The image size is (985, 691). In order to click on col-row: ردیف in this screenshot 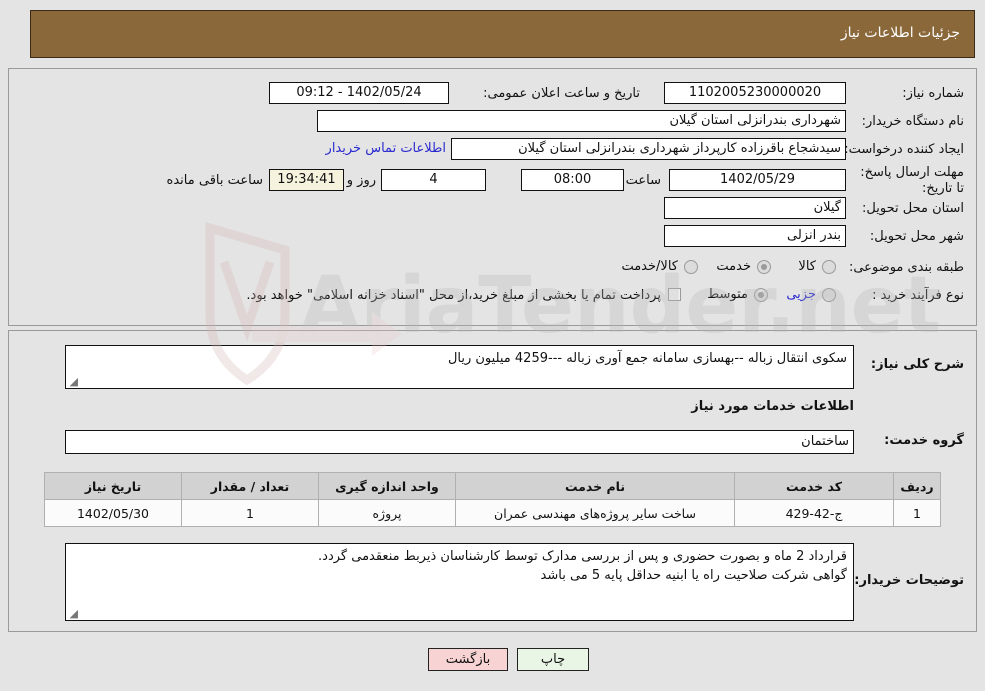, I will do `click(917, 486)`.